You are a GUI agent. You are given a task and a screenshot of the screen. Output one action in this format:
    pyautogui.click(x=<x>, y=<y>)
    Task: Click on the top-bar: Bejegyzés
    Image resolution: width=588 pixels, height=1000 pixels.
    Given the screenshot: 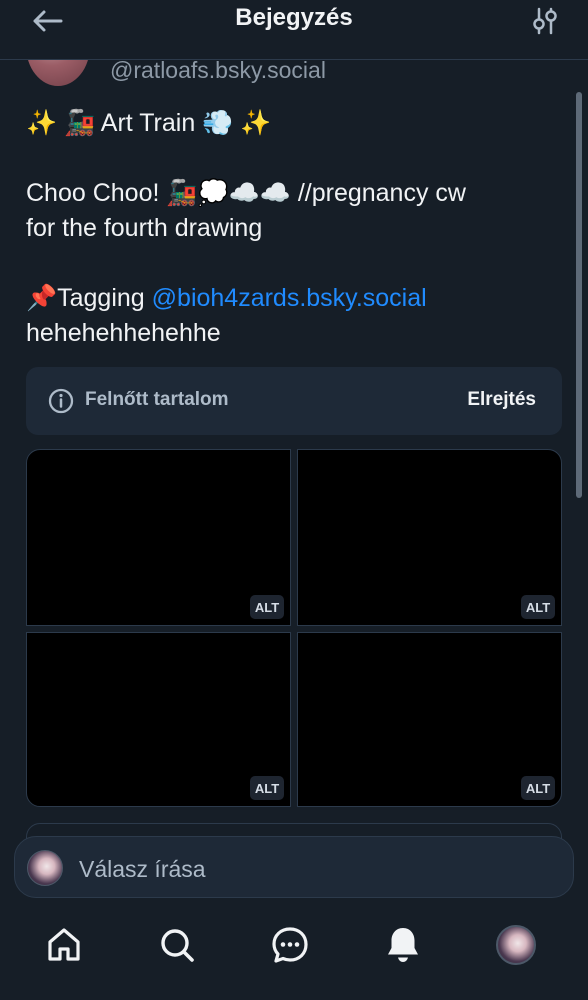 What is the action you would take?
    pyautogui.click(x=294, y=30)
    